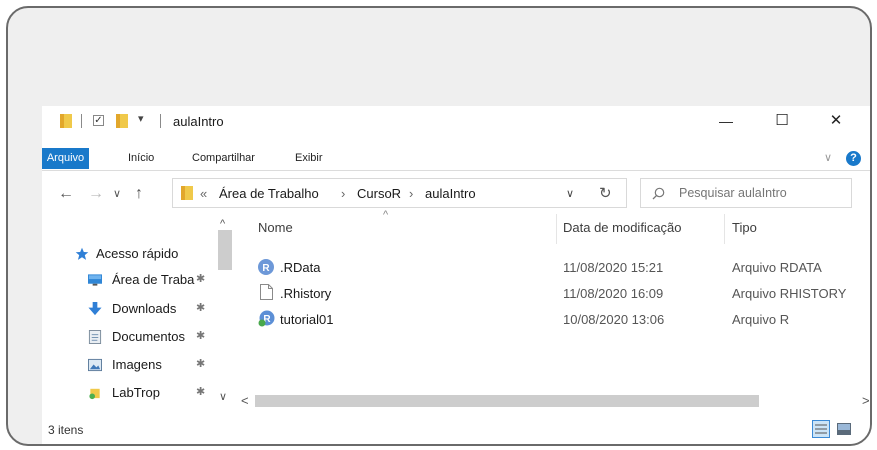 The height and width of the screenshot is (450, 877). Describe the element at coordinates (266, 292) in the screenshot. I see `blank-file-icon` at that location.